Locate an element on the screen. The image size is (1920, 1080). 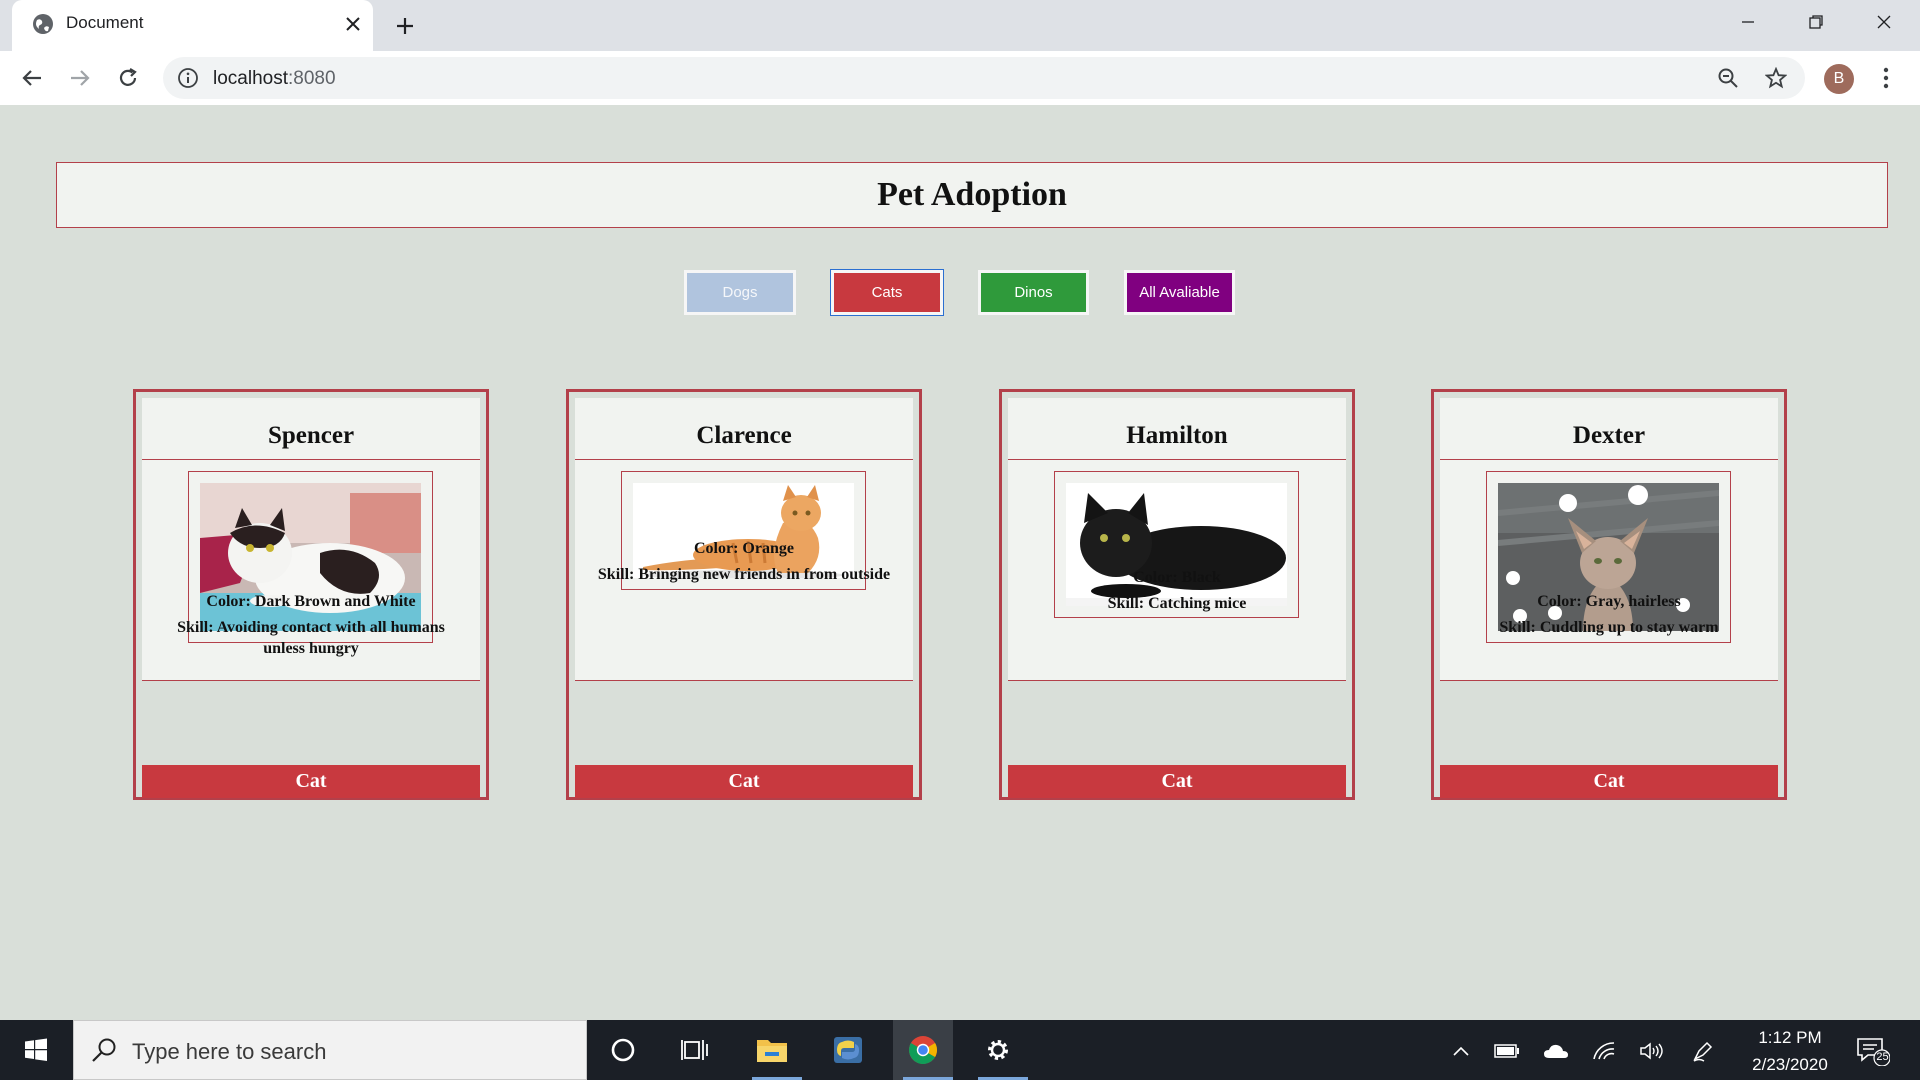
site-info-icon is located at coordinates (188, 78).